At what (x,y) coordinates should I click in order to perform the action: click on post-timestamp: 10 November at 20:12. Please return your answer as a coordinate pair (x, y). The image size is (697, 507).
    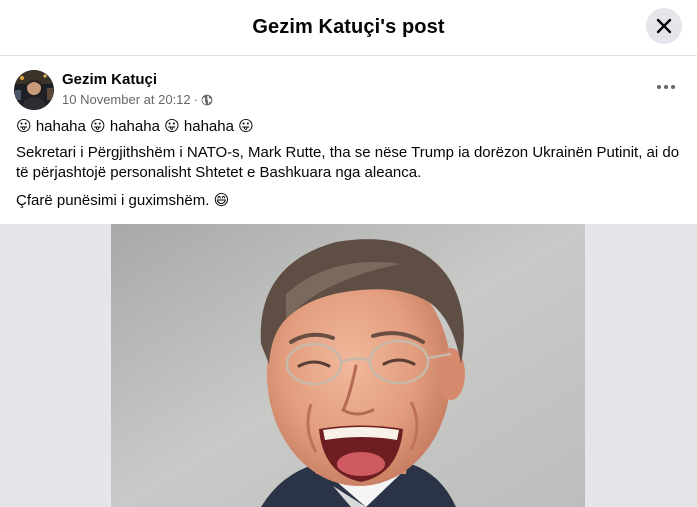
    Looking at the image, I should click on (126, 99).